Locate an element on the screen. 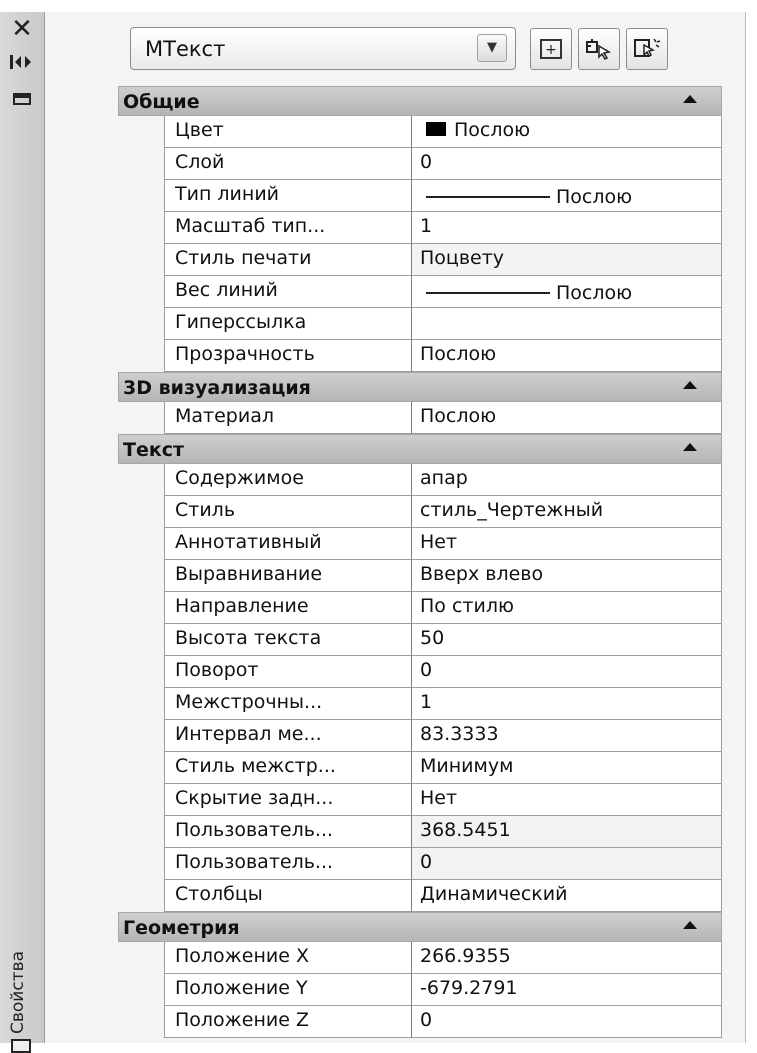 This screenshot has width=757, height=1053. property-row: Стиль печати Поцвету is located at coordinates (420, 260).